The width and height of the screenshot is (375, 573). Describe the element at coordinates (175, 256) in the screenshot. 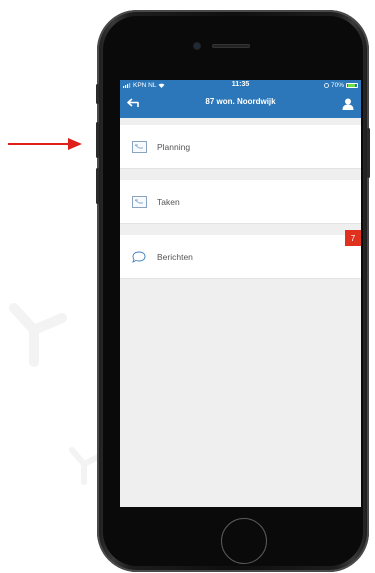

I see `menu-item-label: Berichten` at that location.